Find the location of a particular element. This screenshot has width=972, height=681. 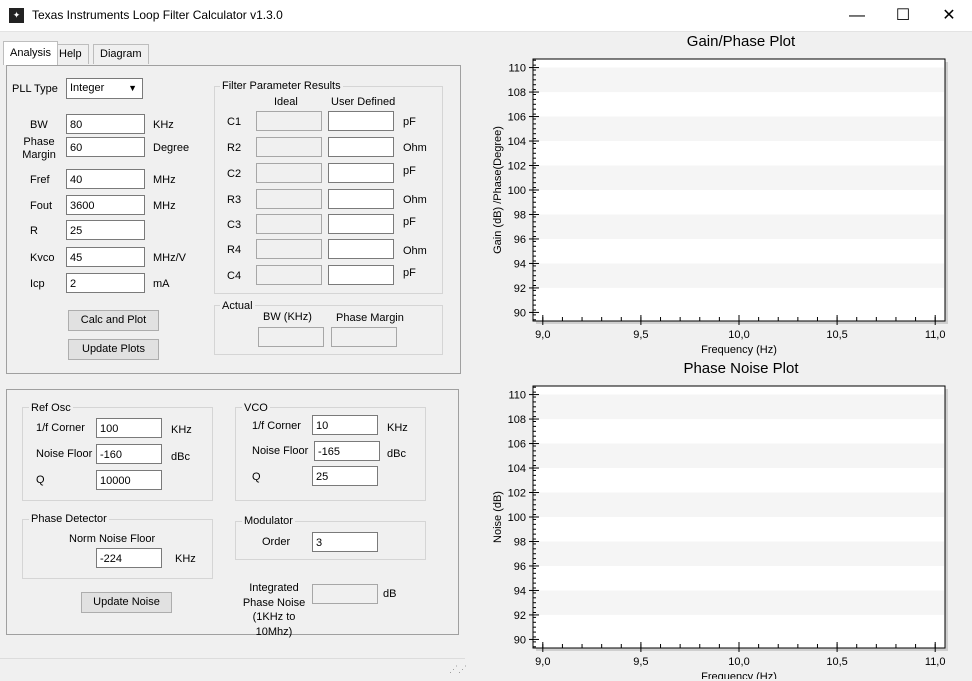

bw-unit: KHz is located at coordinates (163, 125).